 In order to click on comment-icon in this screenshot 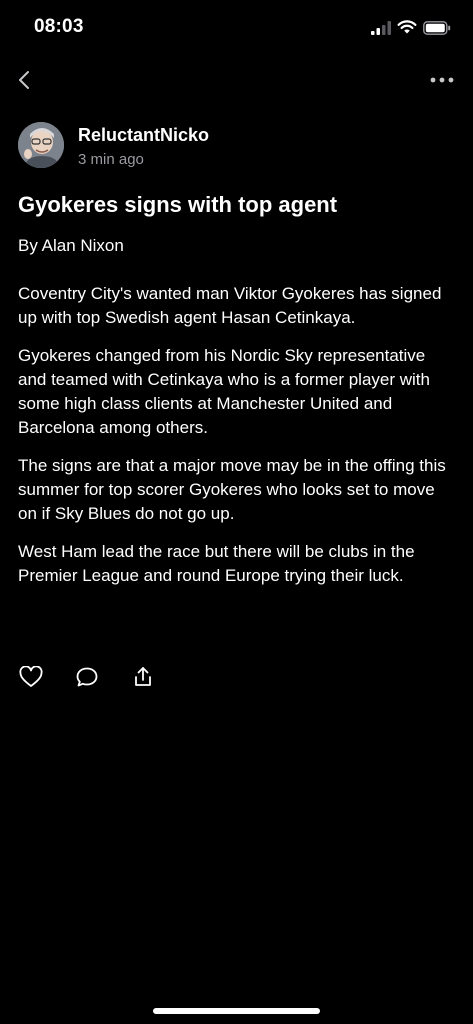, I will do `click(87, 677)`.